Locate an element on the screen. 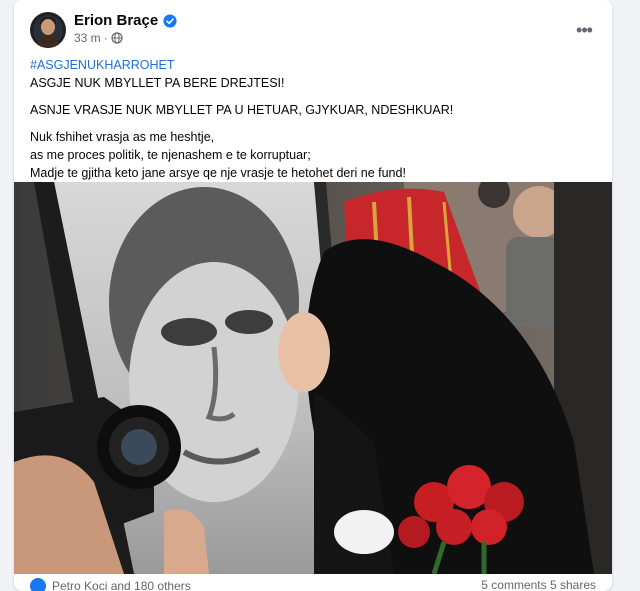 Image resolution: width=640 pixels, height=591 pixels. avatar is located at coordinates (48, 30).